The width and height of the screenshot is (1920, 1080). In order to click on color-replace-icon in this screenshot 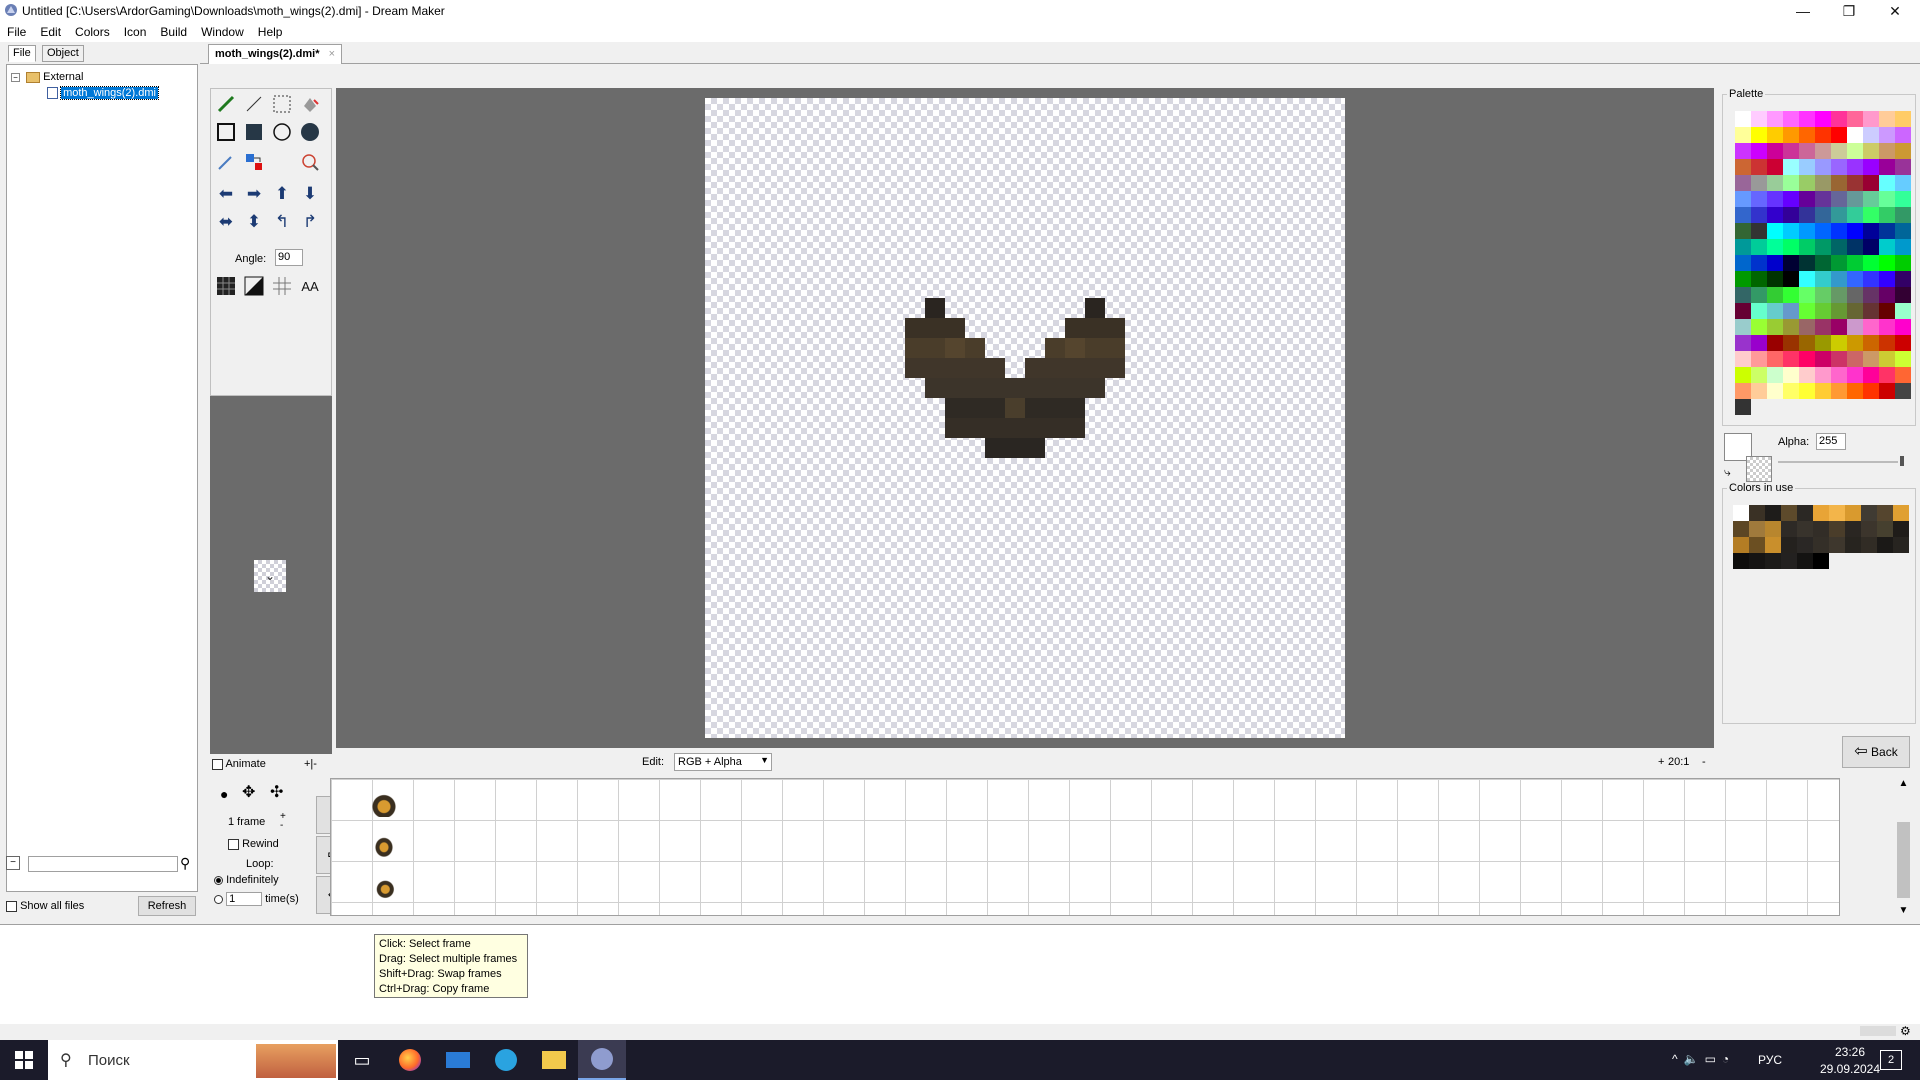, I will do `click(254, 162)`.